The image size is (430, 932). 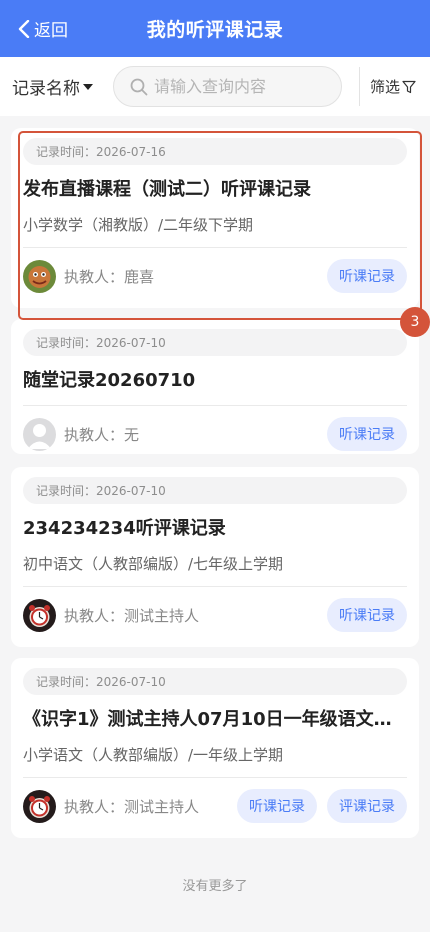 I want to click on back-button: 返回, so click(x=43, y=28).